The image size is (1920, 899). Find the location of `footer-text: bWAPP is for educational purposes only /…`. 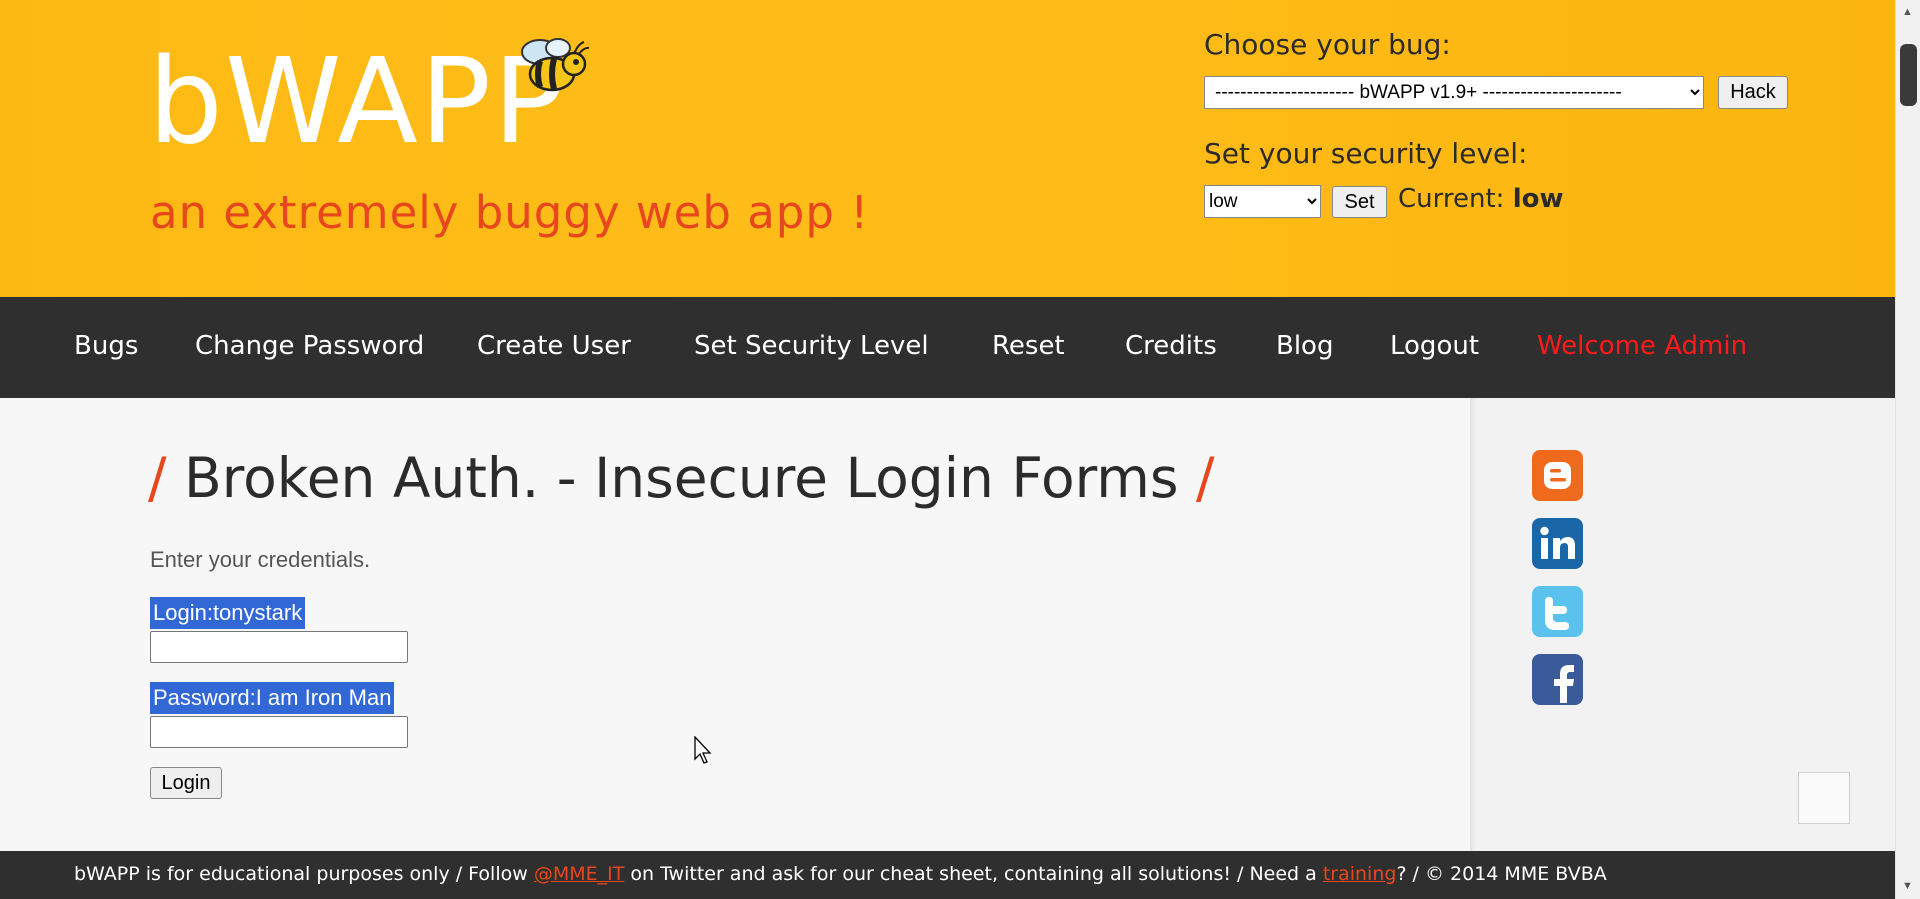

footer-text: bWAPP is for educational purposes only /… is located at coordinates (840, 874).